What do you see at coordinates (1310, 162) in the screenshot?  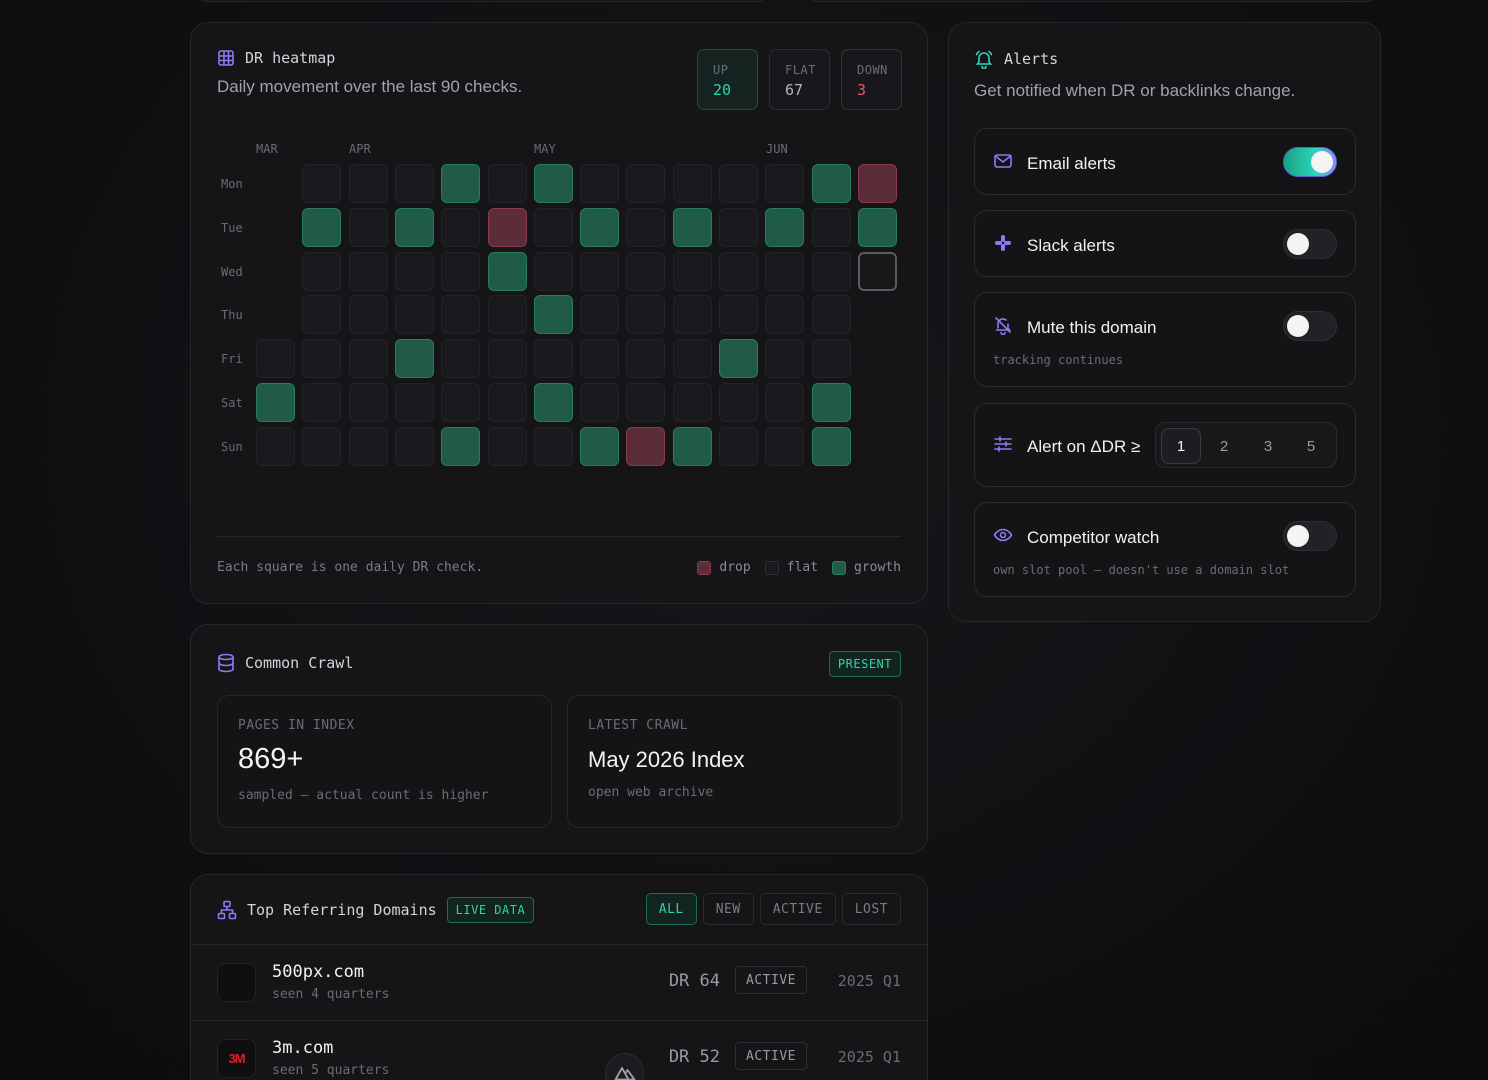 I see `email-alerts-toggle` at bounding box center [1310, 162].